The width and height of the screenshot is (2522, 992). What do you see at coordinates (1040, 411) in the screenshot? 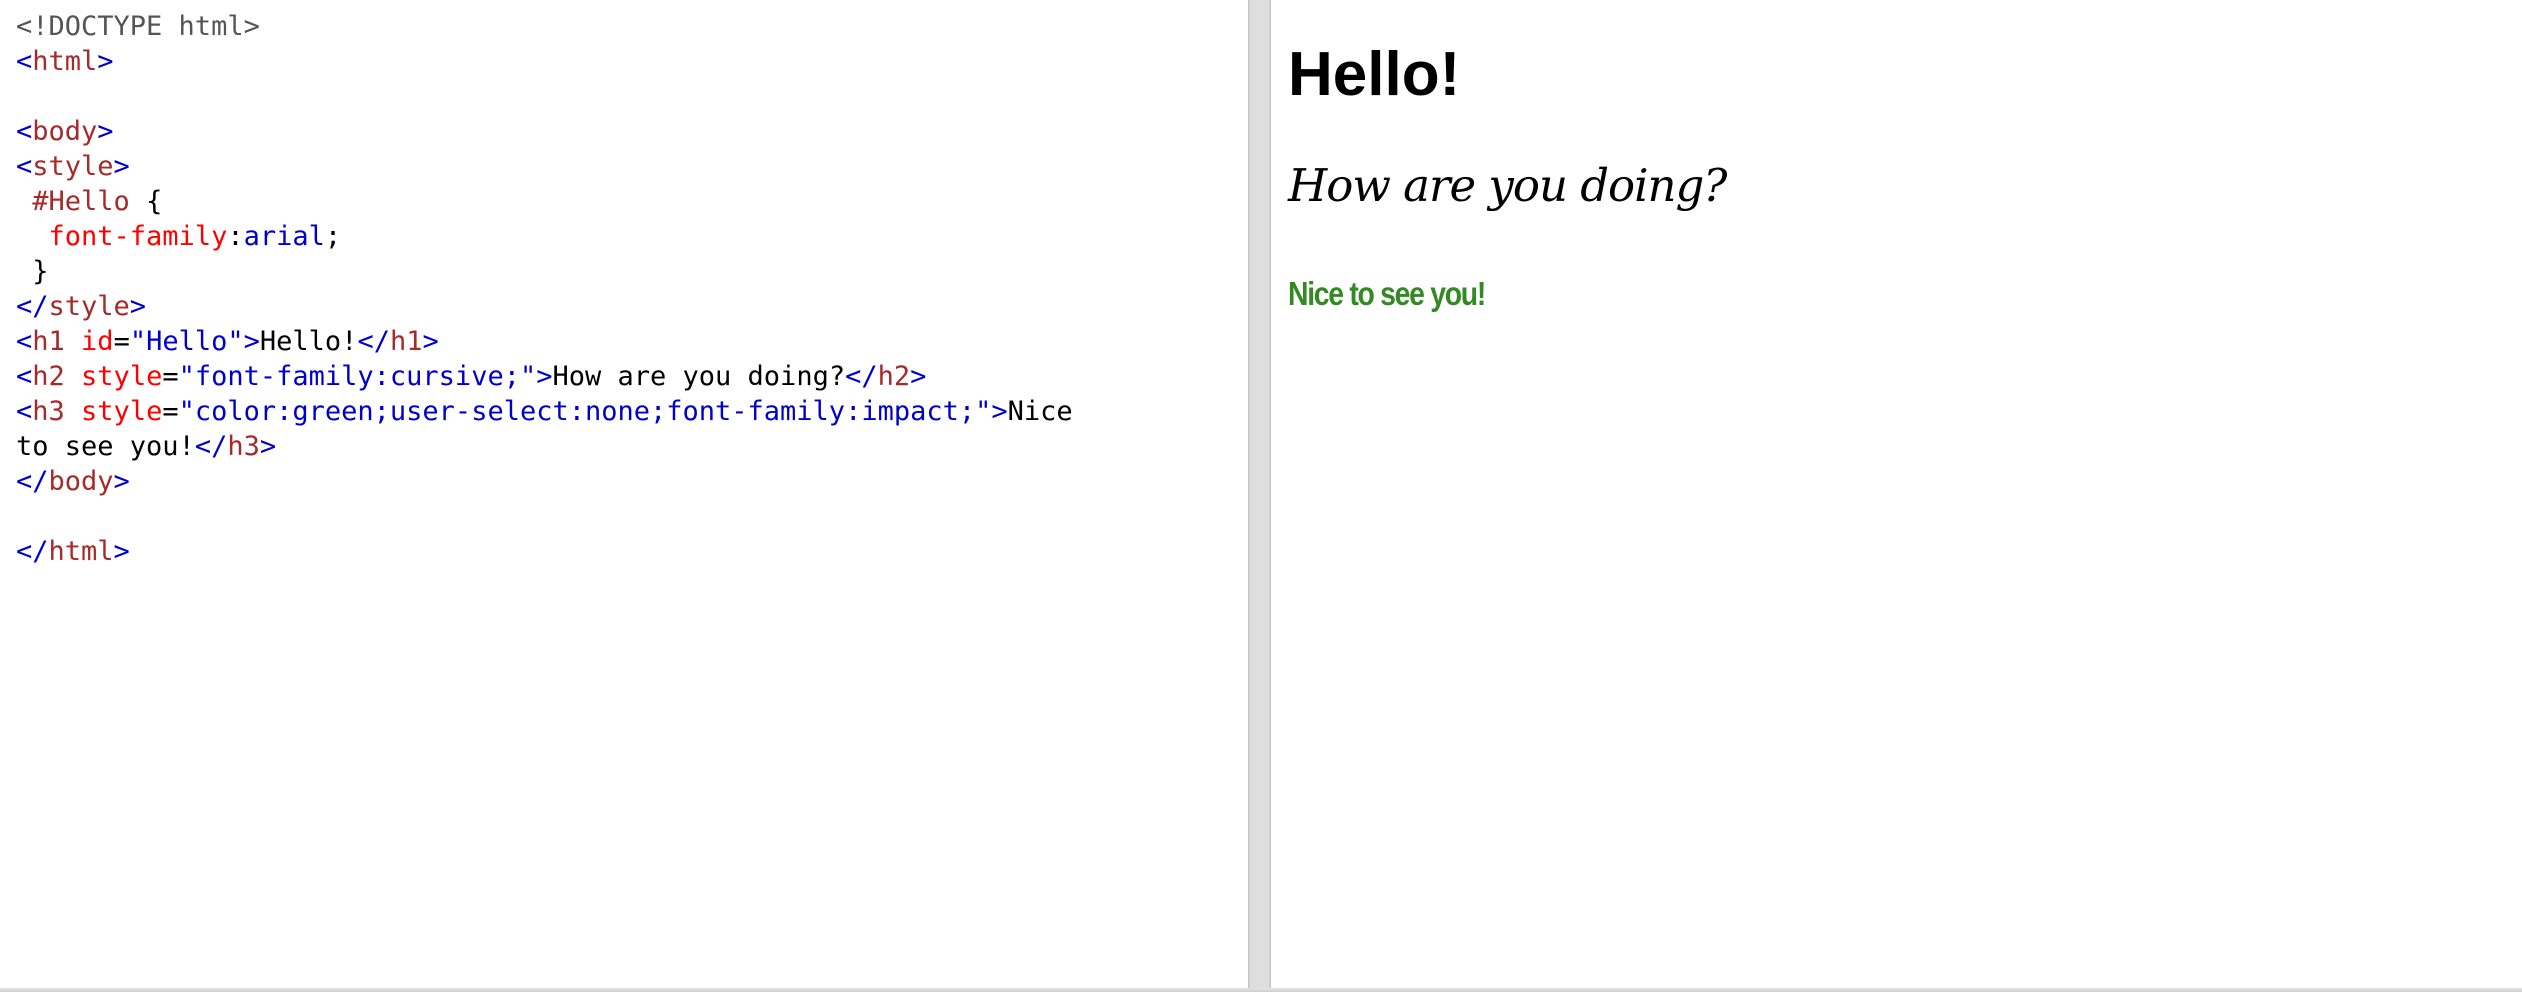
I see `code-token-text: Nice` at bounding box center [1040, 411].